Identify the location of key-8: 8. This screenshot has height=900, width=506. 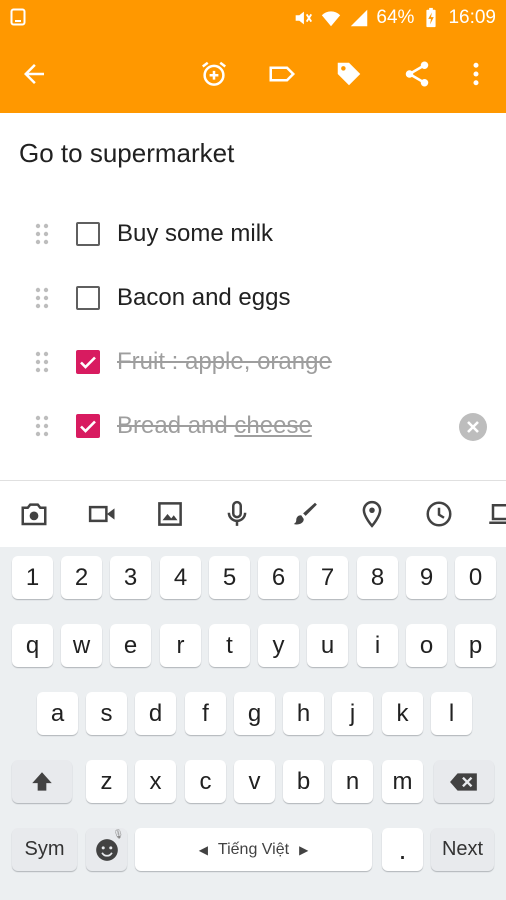
(377, 577).